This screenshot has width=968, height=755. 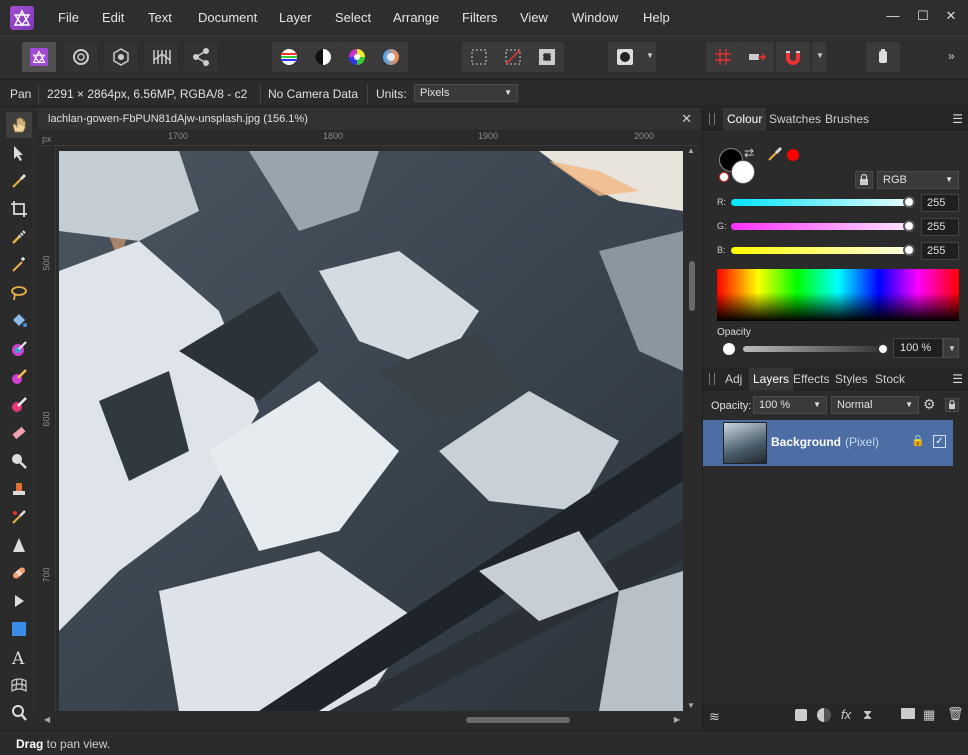 I want to click on vertical-scrollbar-thumb, so click(x=692, y=286).